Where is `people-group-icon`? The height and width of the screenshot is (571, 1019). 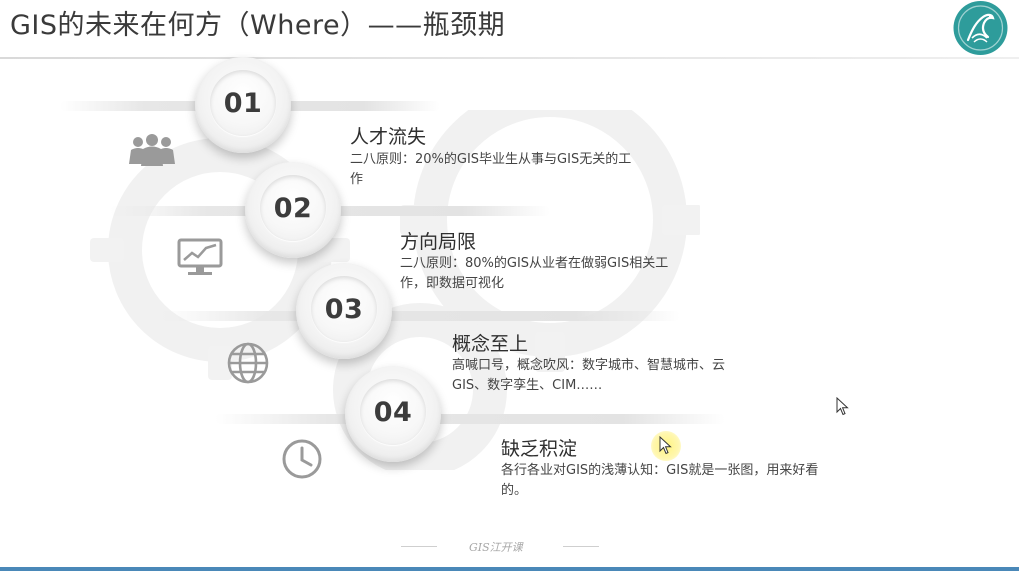 people-group-icon is located at coordinates (152, 150).